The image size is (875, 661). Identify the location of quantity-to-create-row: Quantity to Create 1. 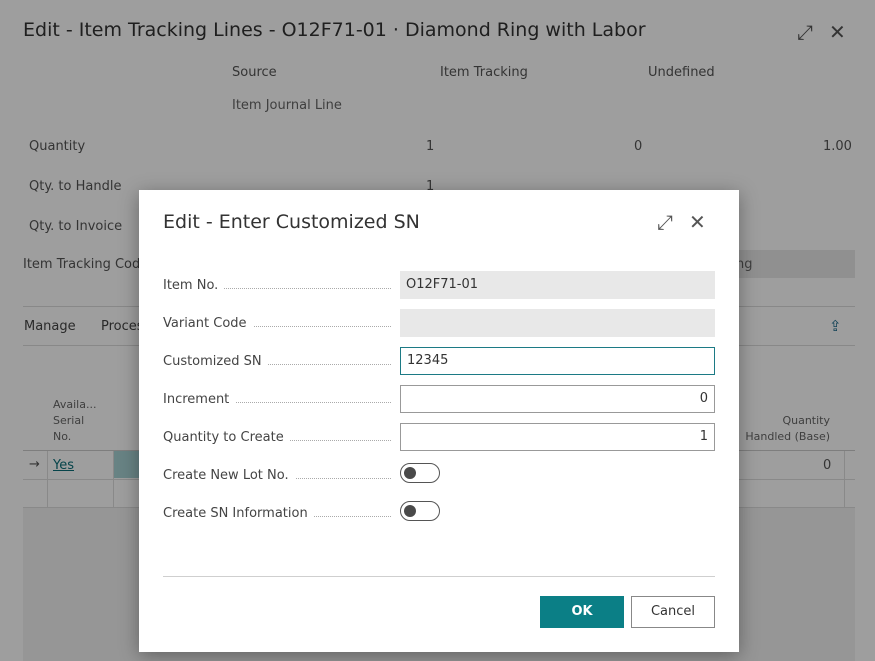
(439, 437).